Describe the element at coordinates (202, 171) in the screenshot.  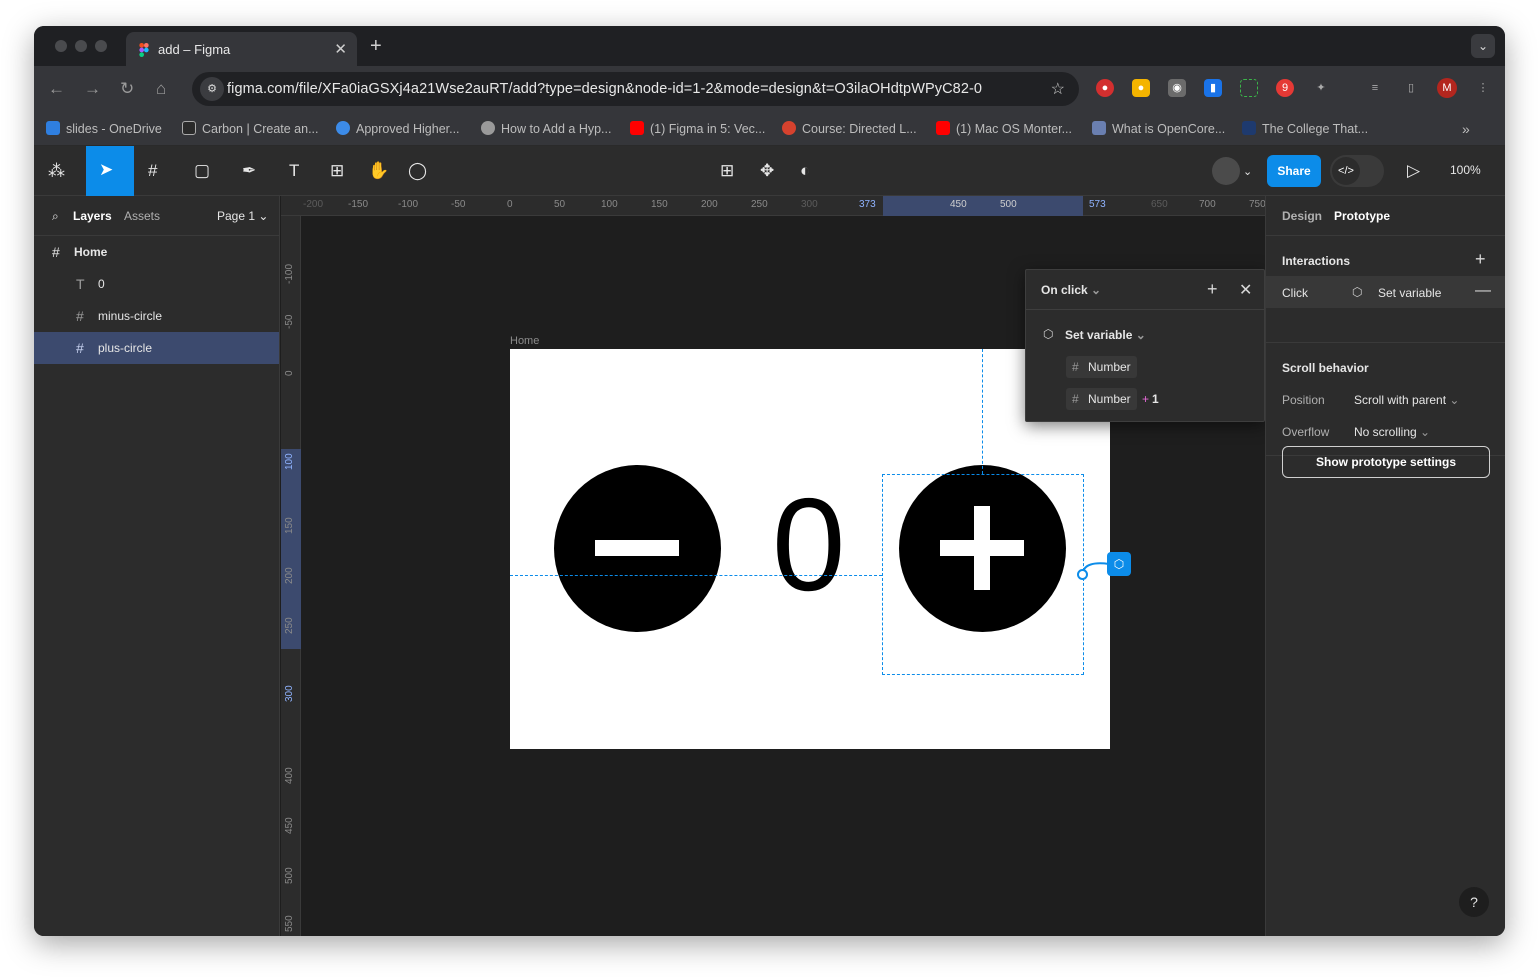
I see `rectangle-tool-icon: ▢` at that location.